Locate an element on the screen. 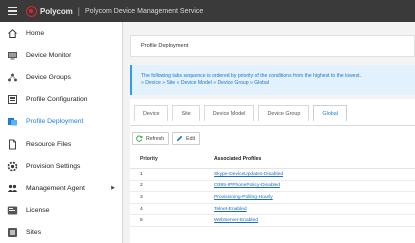 This screenshot has height=243, width=415. sidebar-item-device-groups: Device Groups is located at coordinates (61, 77).